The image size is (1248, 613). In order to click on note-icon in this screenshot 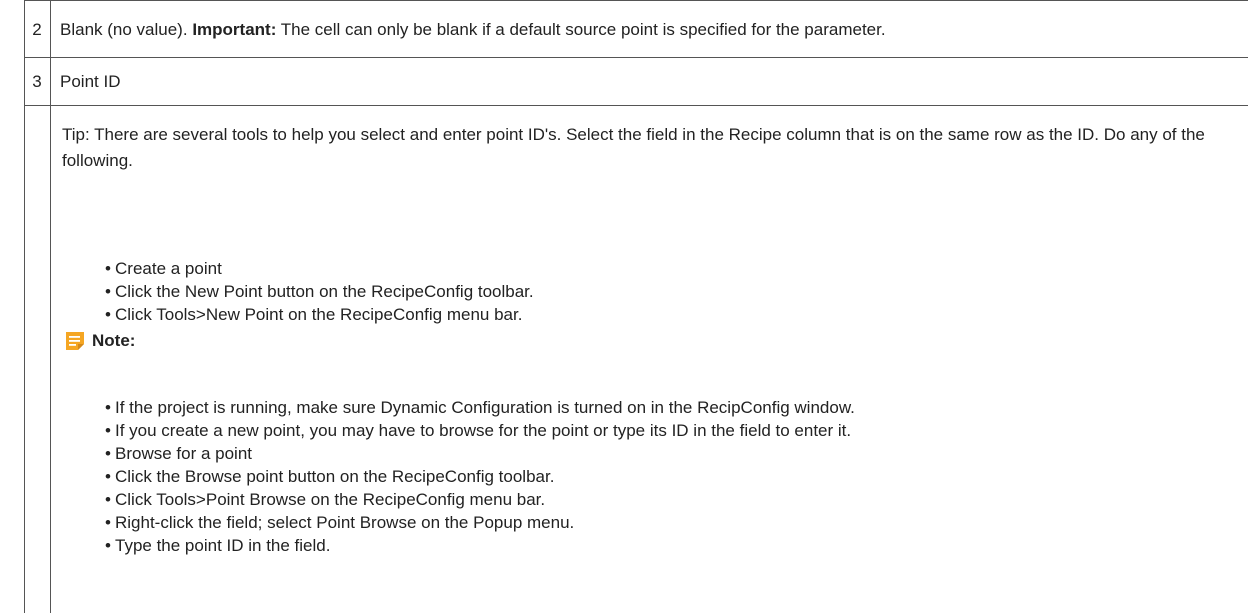, I will do `click(75, 341)`.